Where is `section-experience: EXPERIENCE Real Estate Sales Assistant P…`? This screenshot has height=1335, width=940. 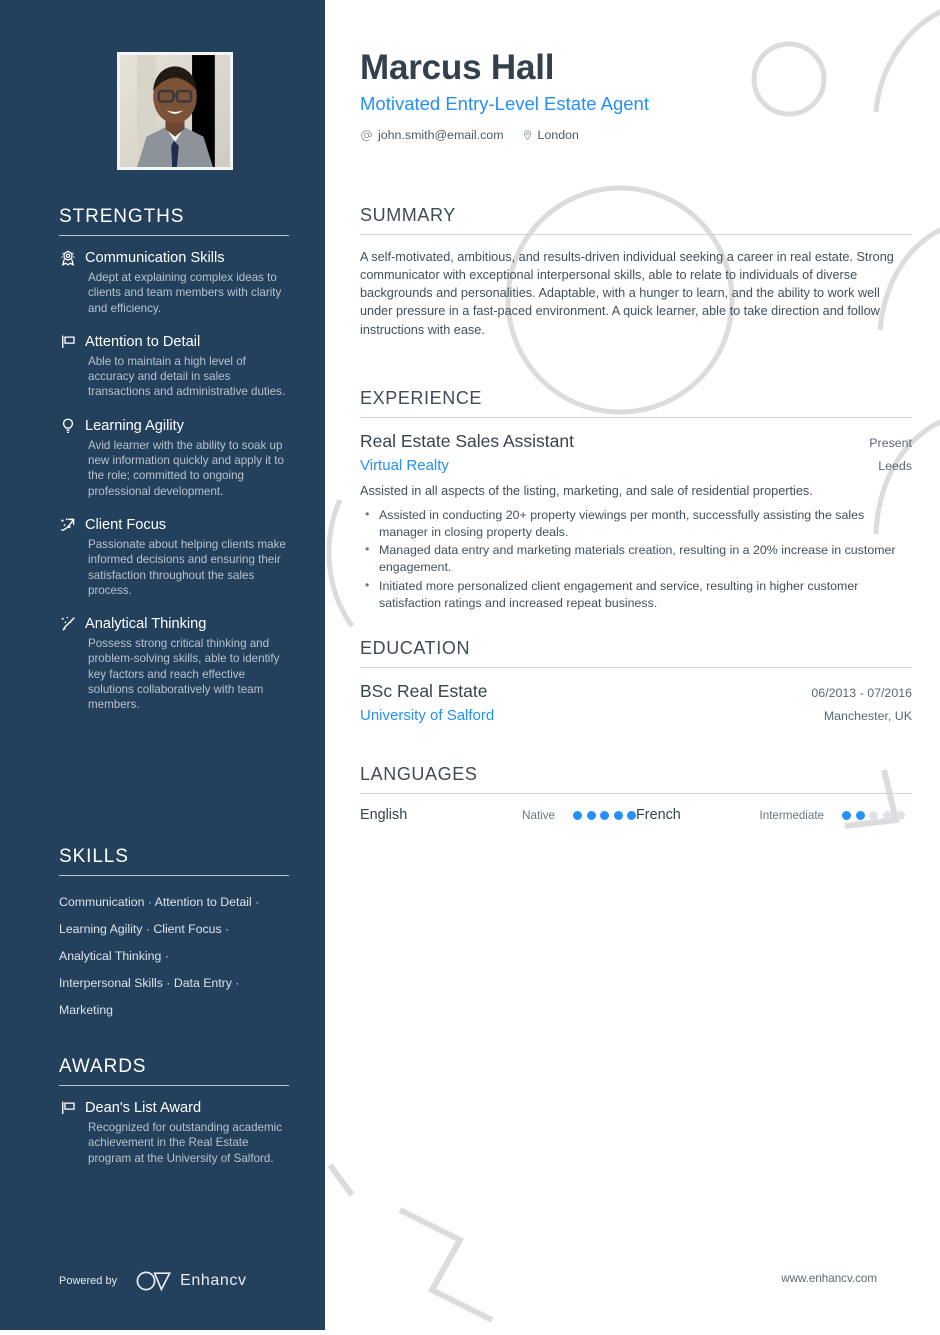
section-experience: EXPERIENCE Real Estate Sales Assistant P… is located at coordinates (636, 500).